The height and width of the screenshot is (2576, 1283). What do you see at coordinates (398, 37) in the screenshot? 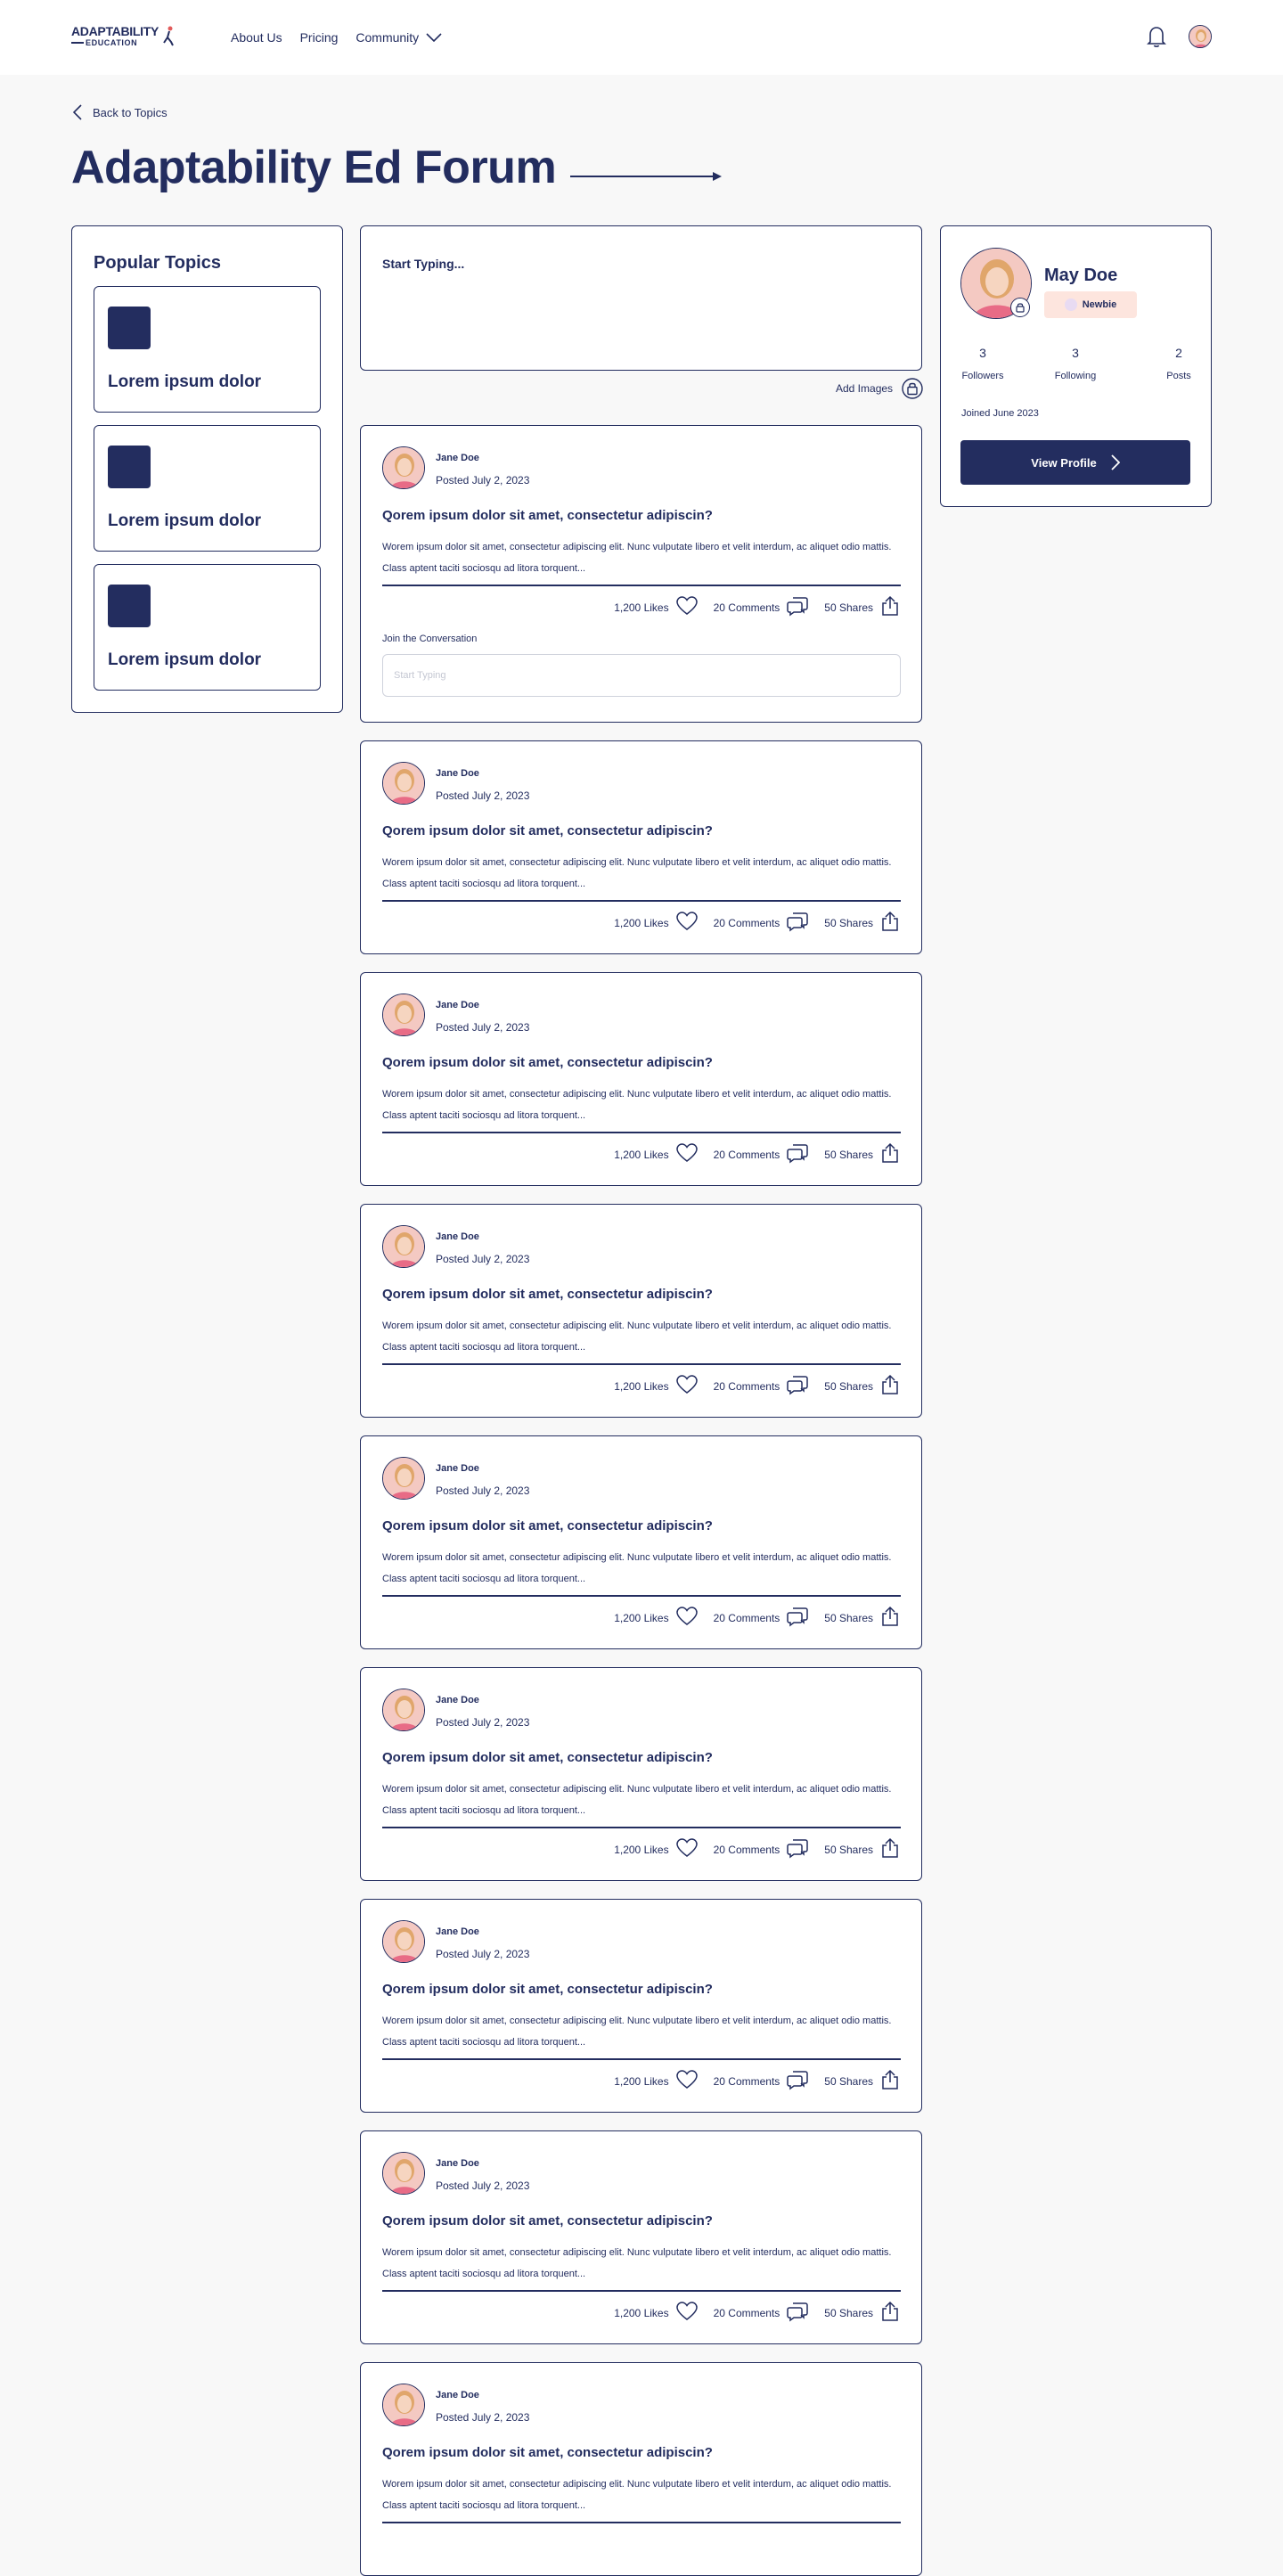
I see `nav-community: Community` at bounding box center [398, 37].